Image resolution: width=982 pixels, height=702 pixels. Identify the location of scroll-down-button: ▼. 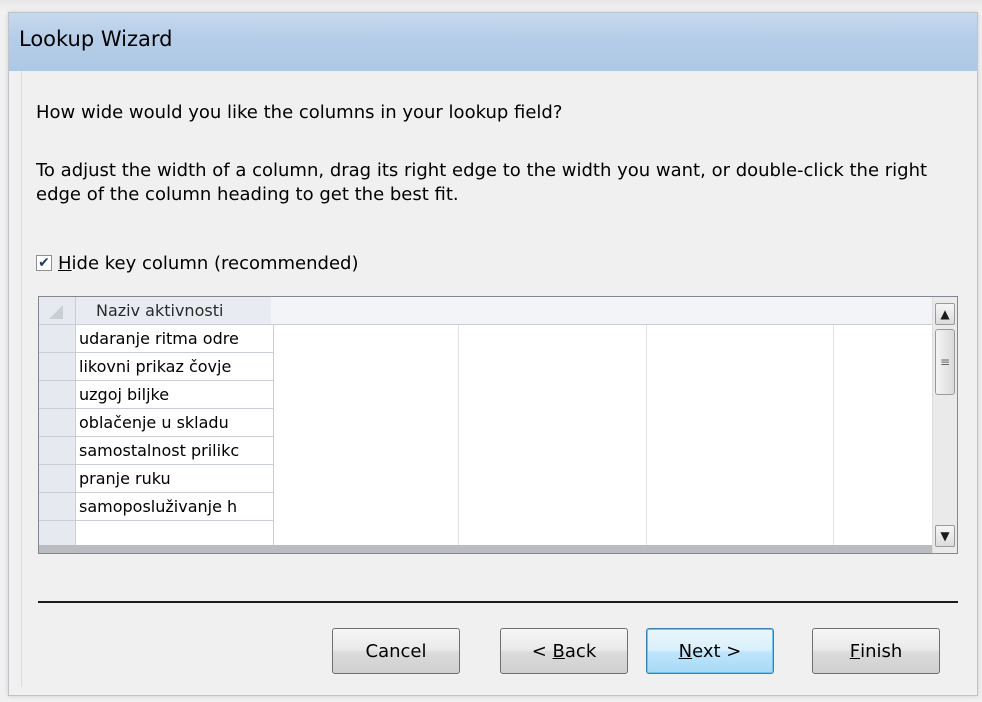
(945, 536).